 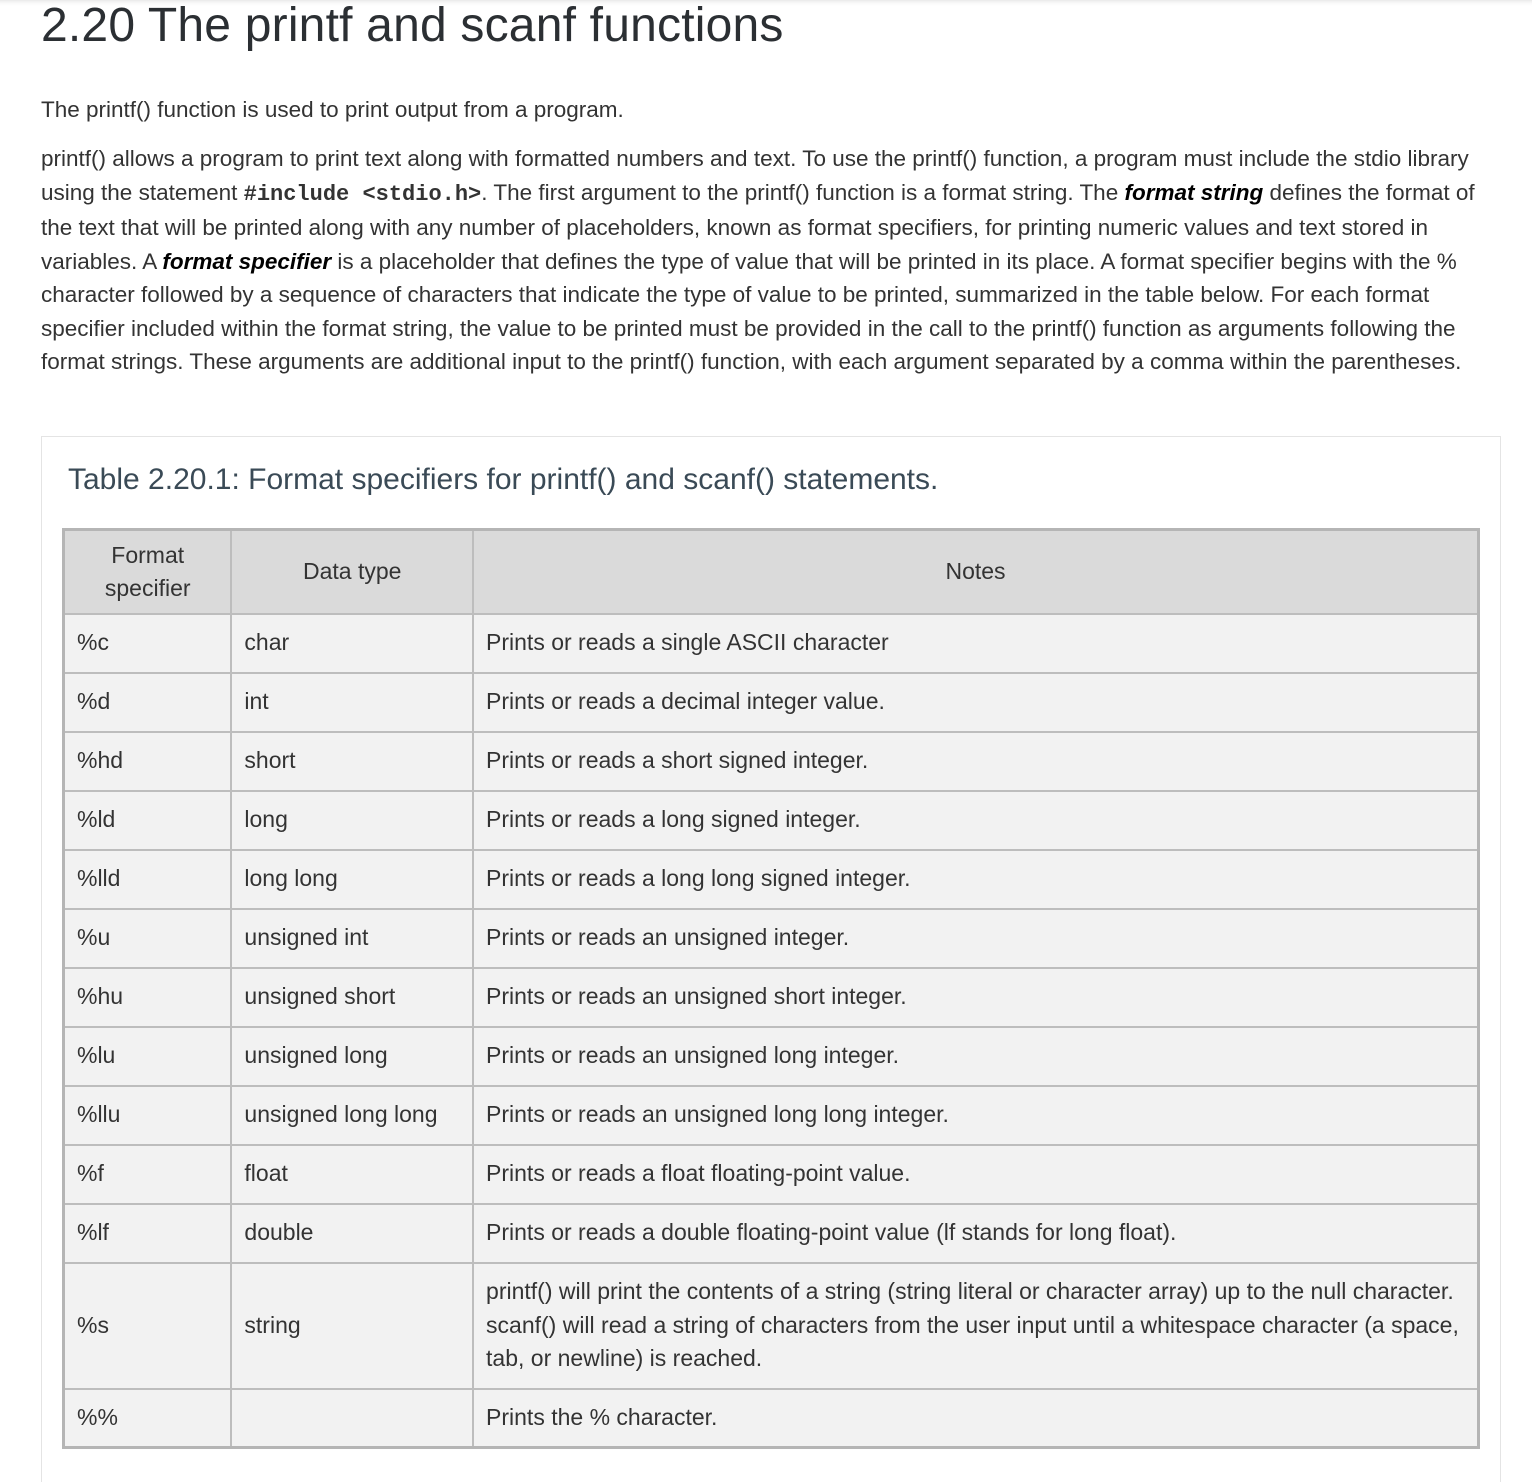 What do you see at coordinates (147, 761) in the screenshot?
I see `cell-format-specifier: %hd` at bounding box center [147, 761].